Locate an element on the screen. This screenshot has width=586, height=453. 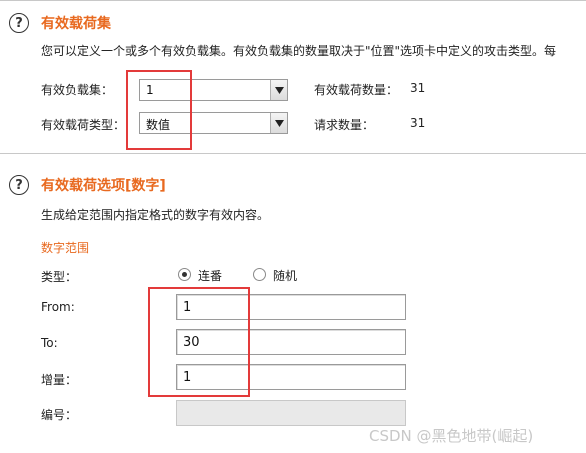
payload-count-value: 31 is located at coordinates (418, 88).